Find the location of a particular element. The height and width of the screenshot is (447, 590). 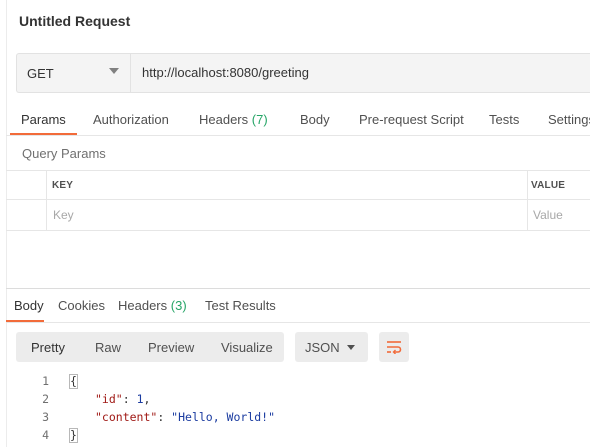

code-text: { is located at coordinates (73, 381).